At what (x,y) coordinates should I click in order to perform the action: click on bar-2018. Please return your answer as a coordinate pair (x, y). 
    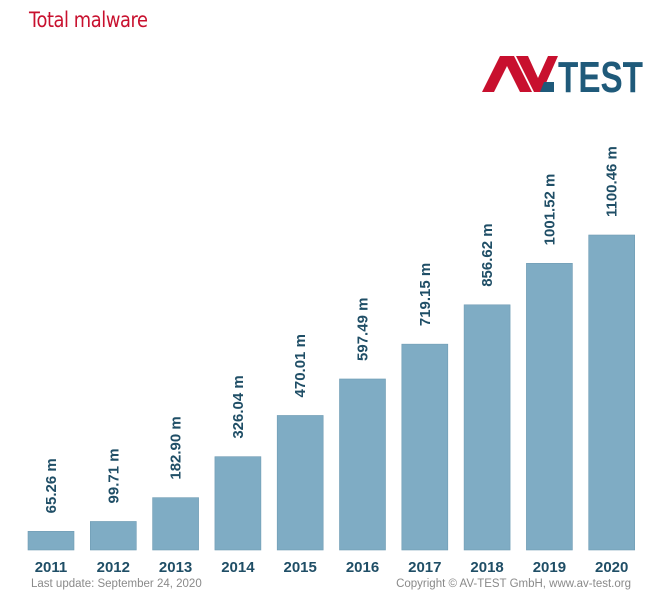
    Looking at the image, I should click on (487, 427).